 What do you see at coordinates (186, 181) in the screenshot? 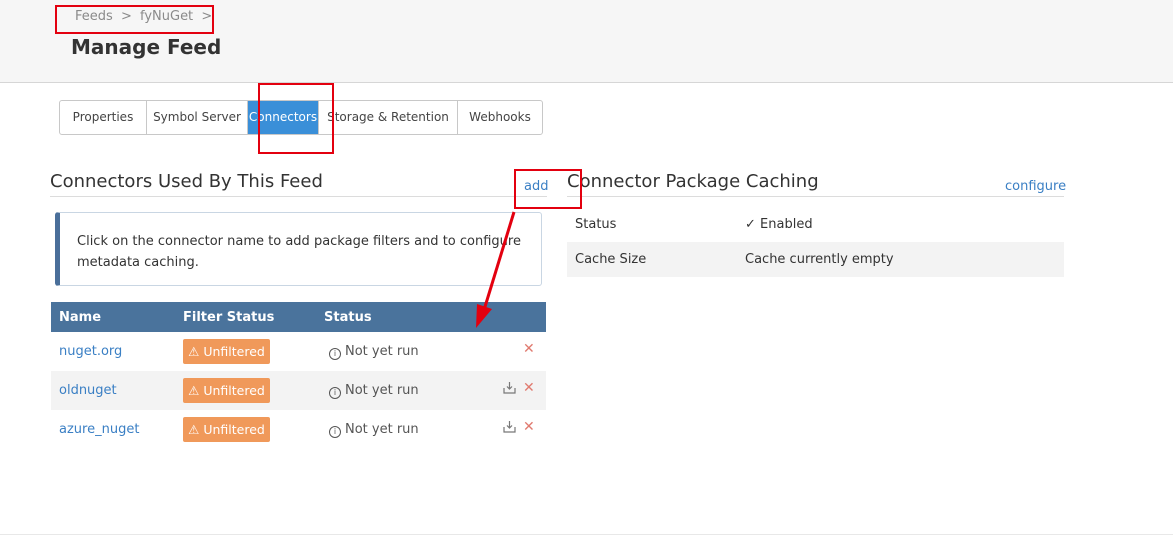
I see `connectors-section-title: Connectors Used By This Feed` at bounding box center [186, 181].